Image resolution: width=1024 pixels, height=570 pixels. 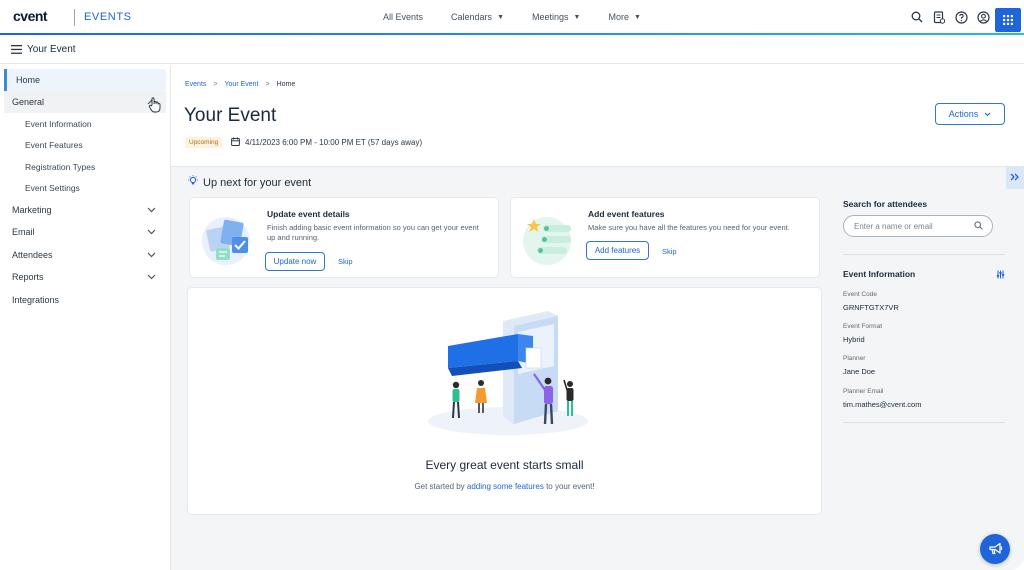 What do you see at coordinates (863, 391) in the screenshot?
I see `field-label-planner-email: Planner Email` at bounding box center [863, 391].